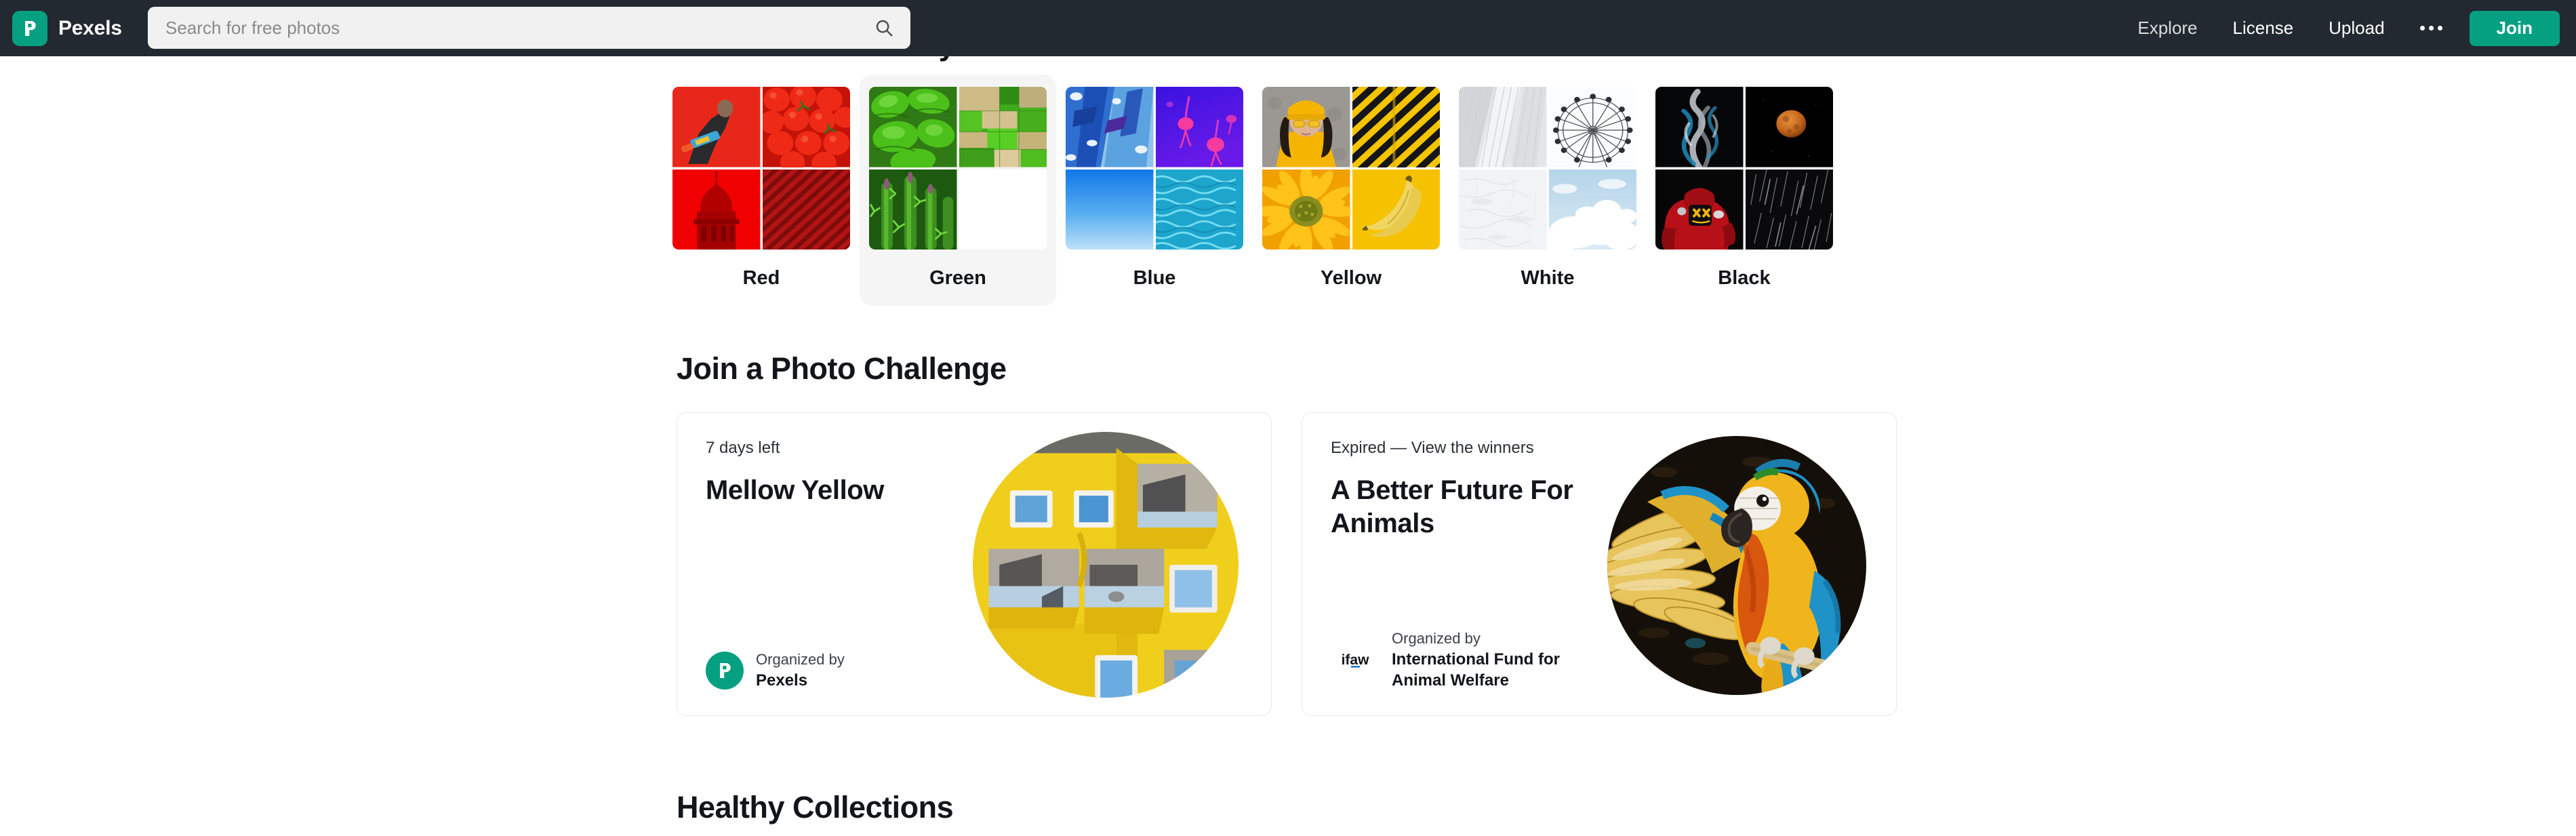  What do you see at coordinates (2356, 28) in the screenshot?
I see `nav-link-upload: Upload` at bounding box center [2356, 28].